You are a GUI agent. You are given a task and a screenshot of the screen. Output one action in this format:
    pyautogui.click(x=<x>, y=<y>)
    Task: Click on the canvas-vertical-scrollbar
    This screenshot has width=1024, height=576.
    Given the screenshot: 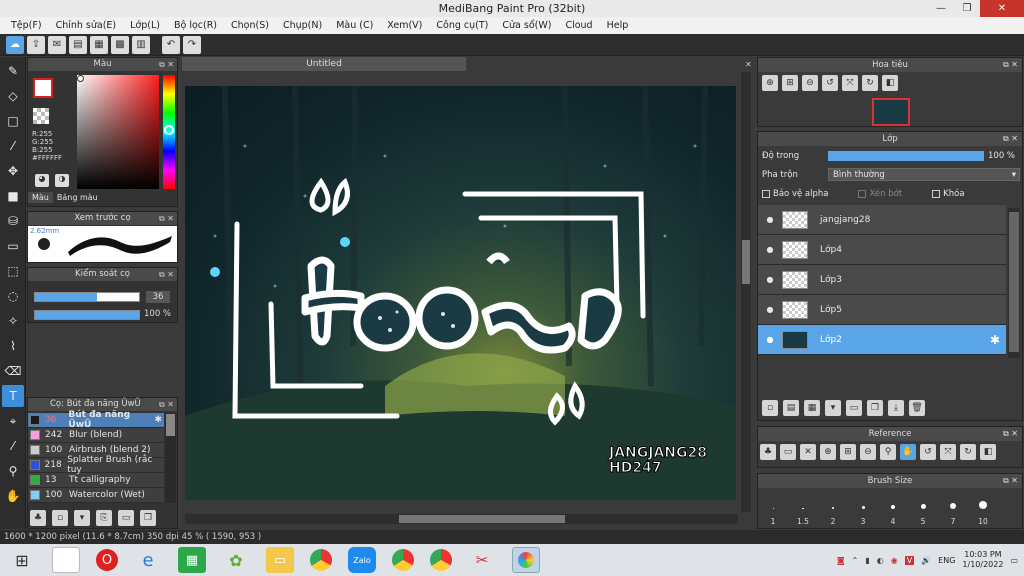 What is the action you would take?
    pyautogui.click(x=746, y=292)
    